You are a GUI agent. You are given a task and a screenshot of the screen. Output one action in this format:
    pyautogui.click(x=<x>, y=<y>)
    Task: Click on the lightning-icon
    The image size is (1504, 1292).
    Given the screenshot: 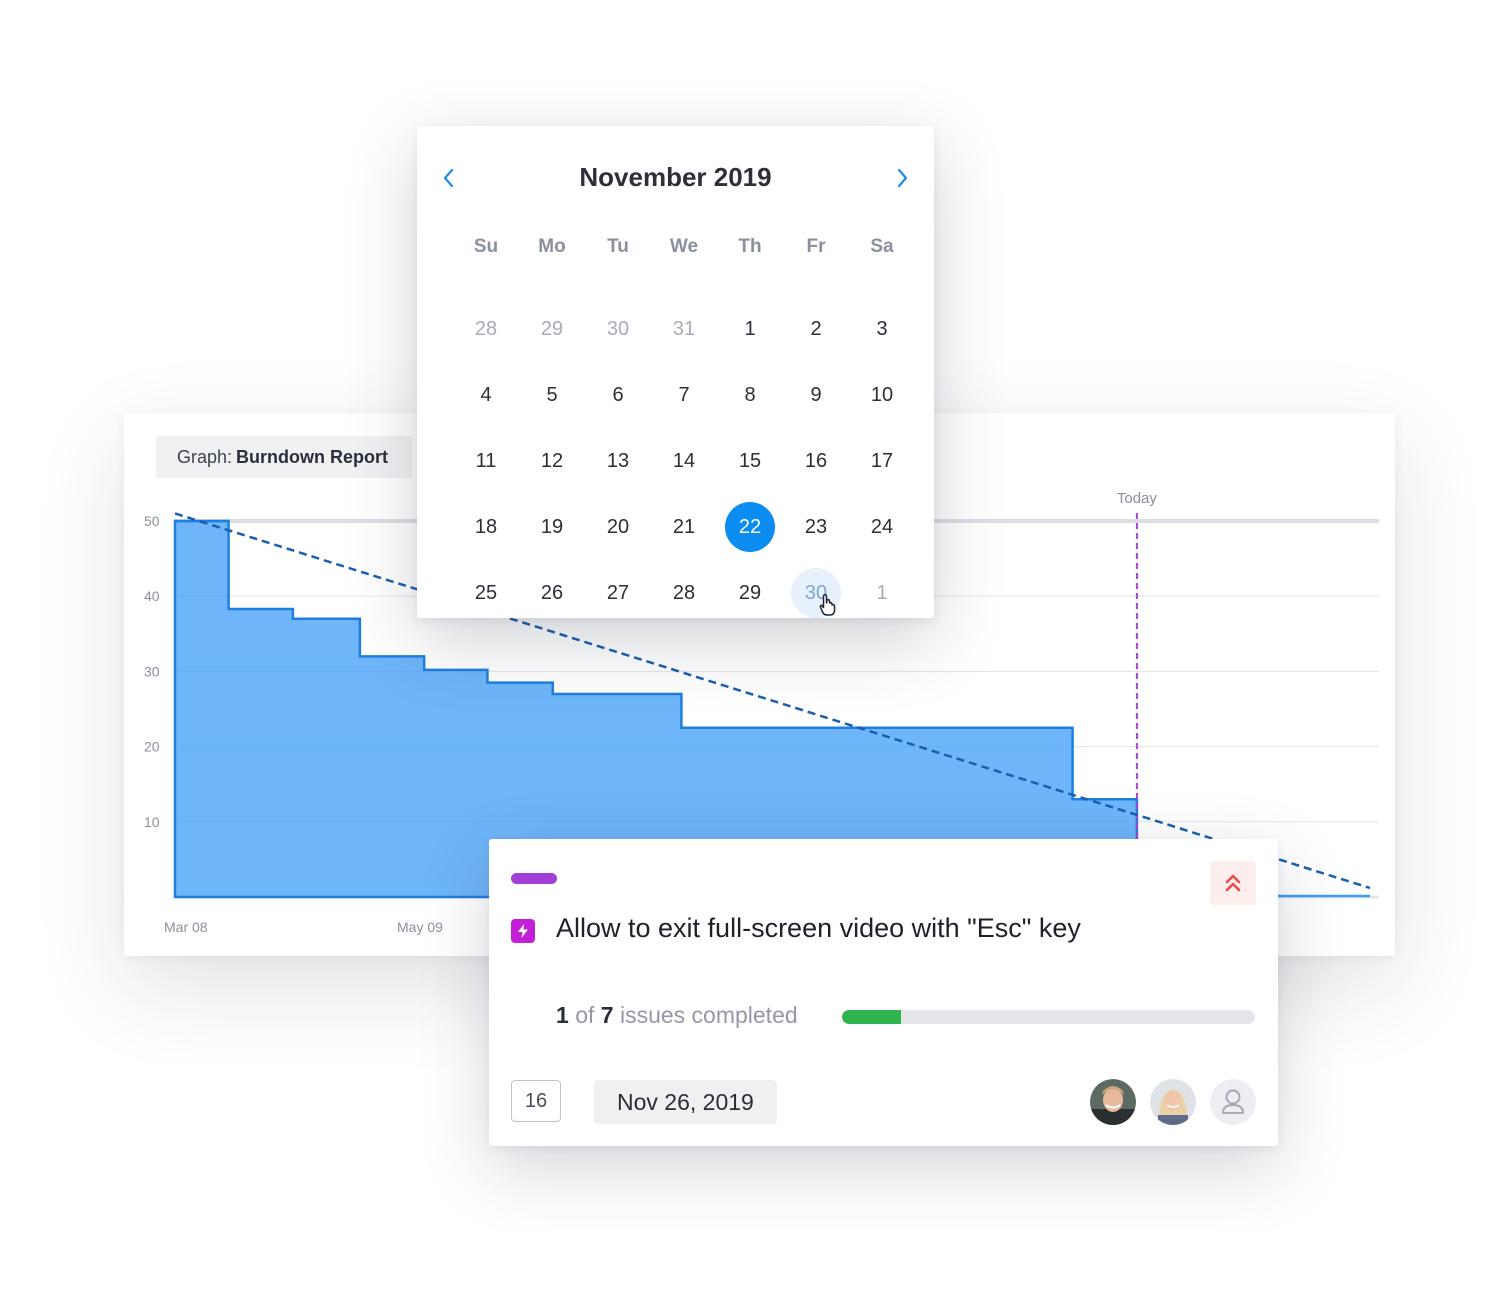 What is the action you would take?
    pyautogui.click(x=523, y=931)
    